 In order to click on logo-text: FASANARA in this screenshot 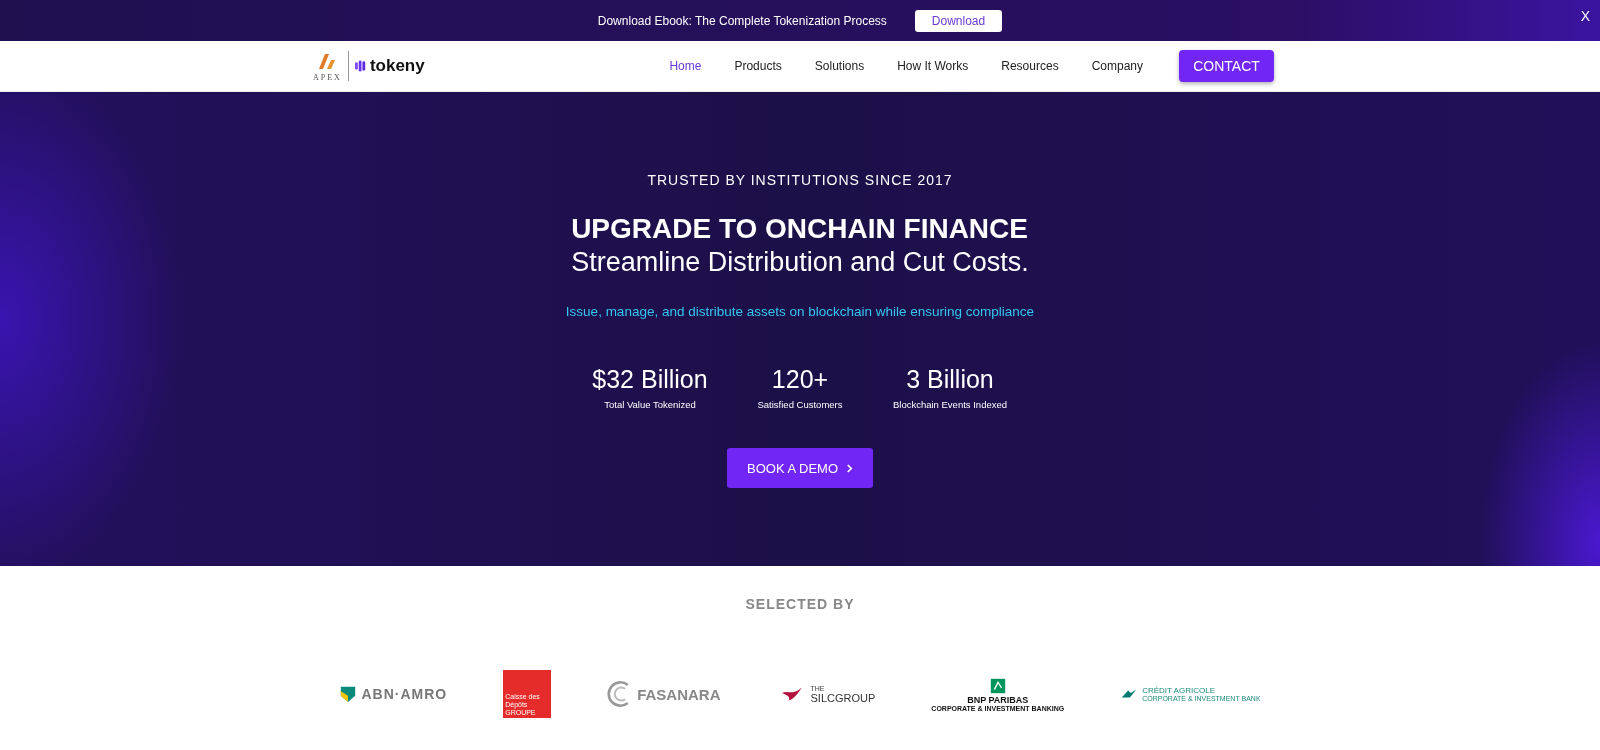, I will do `click(679, 694)`.